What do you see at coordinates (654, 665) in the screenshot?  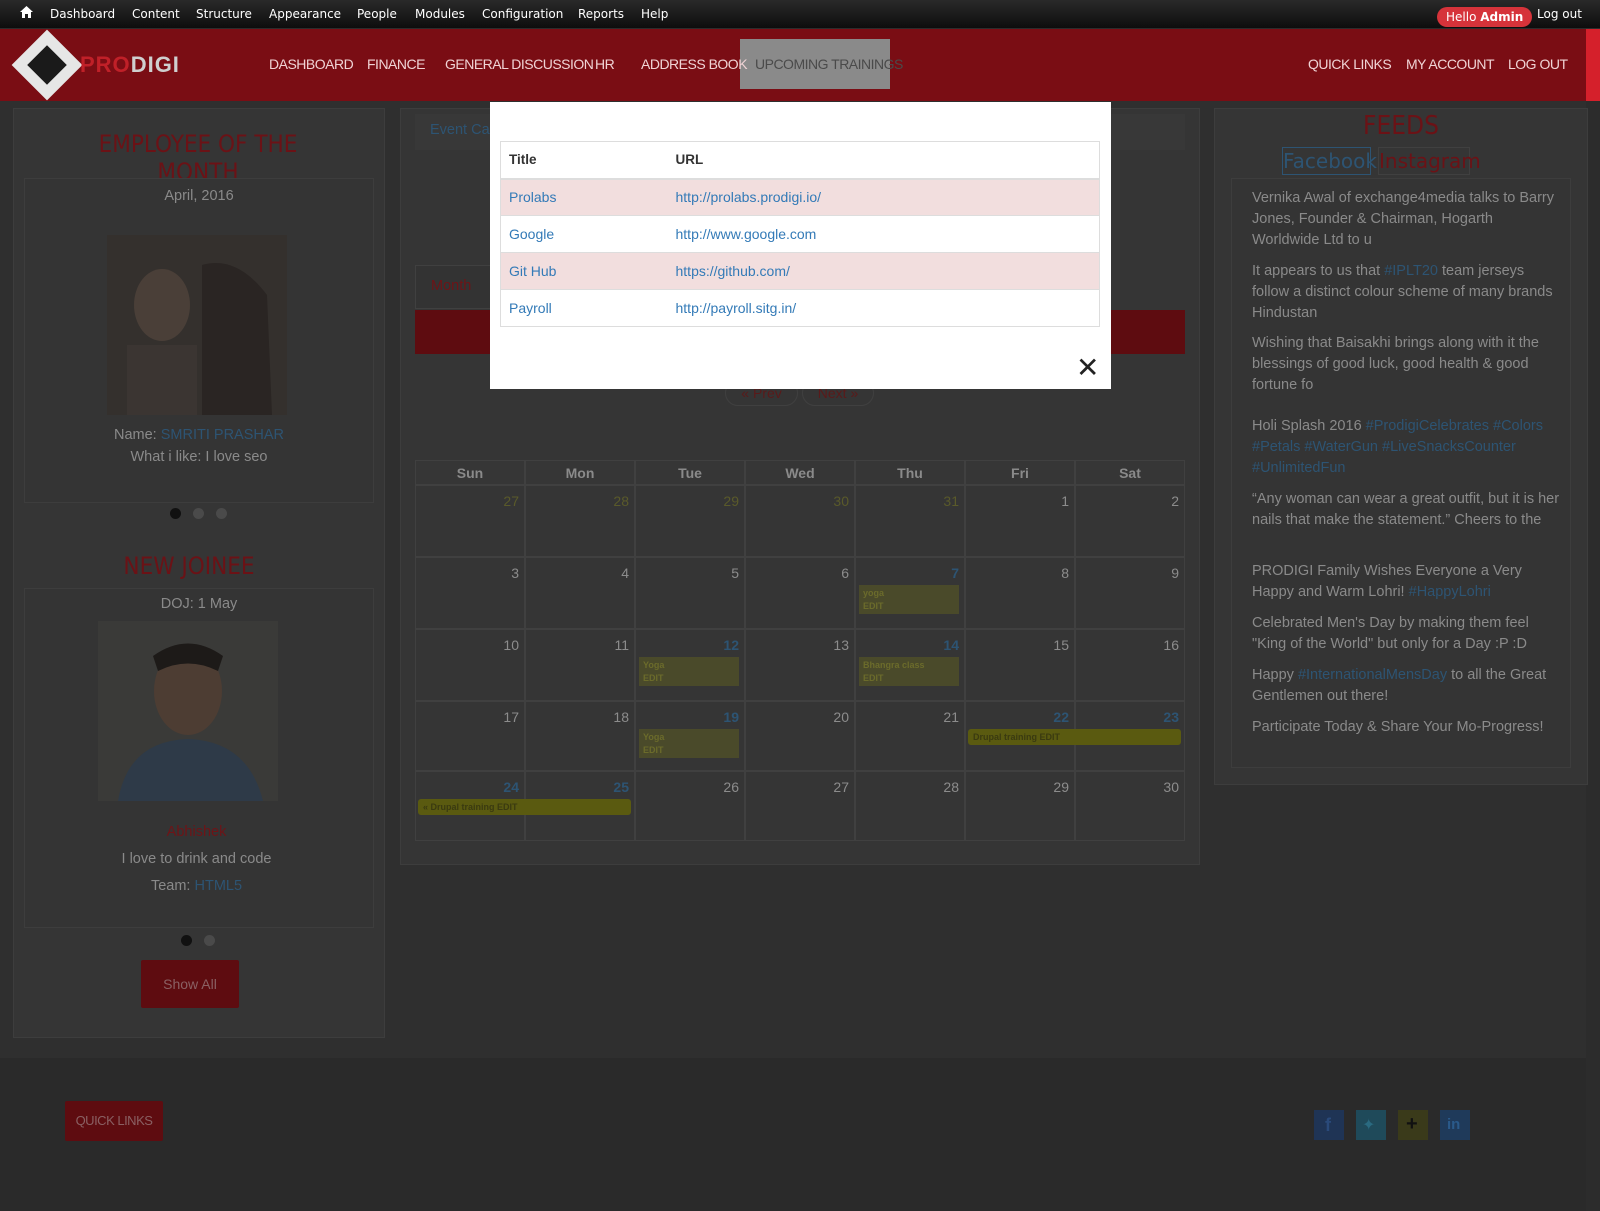 I see `calendar-event-title: Yoga` at bounding box center [654, 665].